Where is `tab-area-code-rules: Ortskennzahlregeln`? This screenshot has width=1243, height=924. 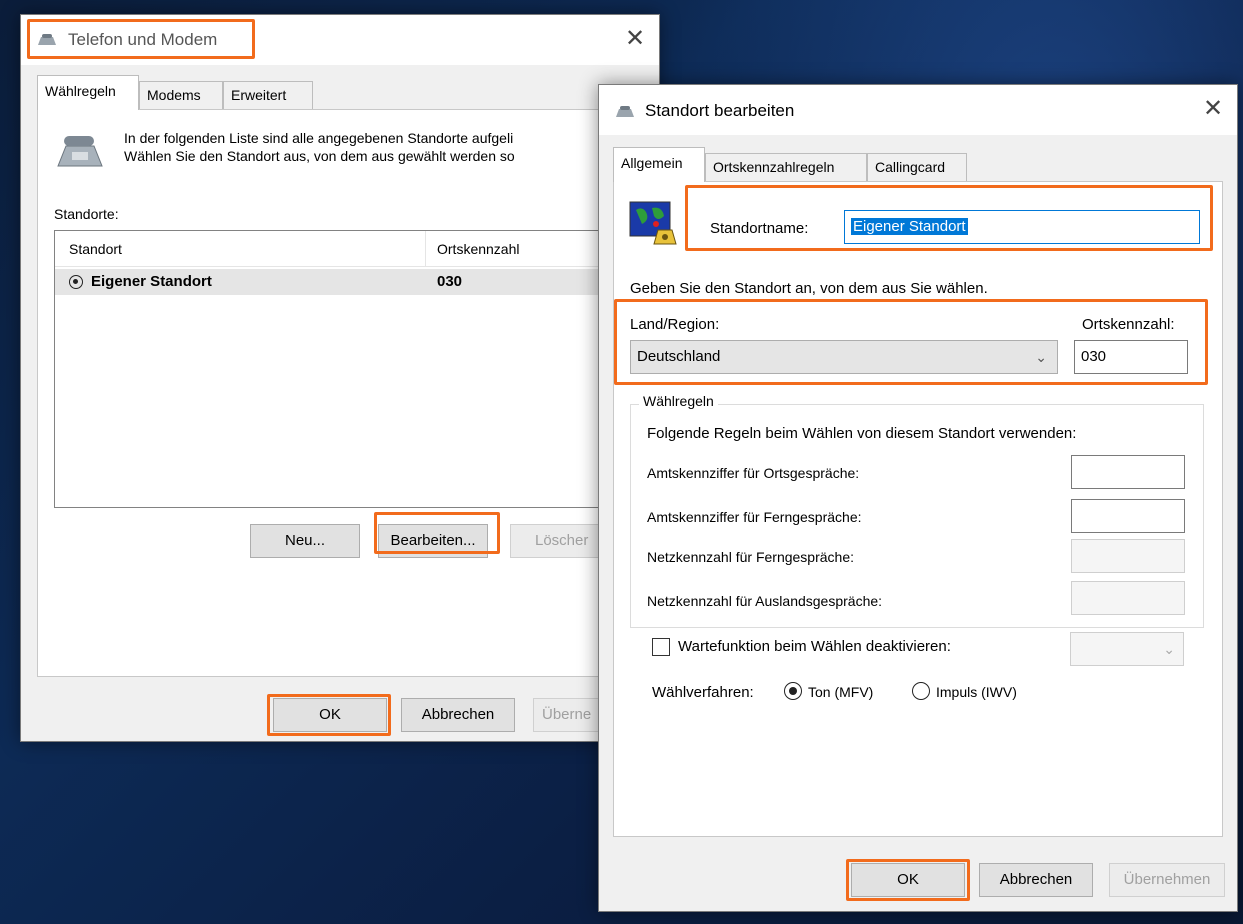
tab-area-code-rules: Ortskennzahlregeln is located at coordinates (786, 167).